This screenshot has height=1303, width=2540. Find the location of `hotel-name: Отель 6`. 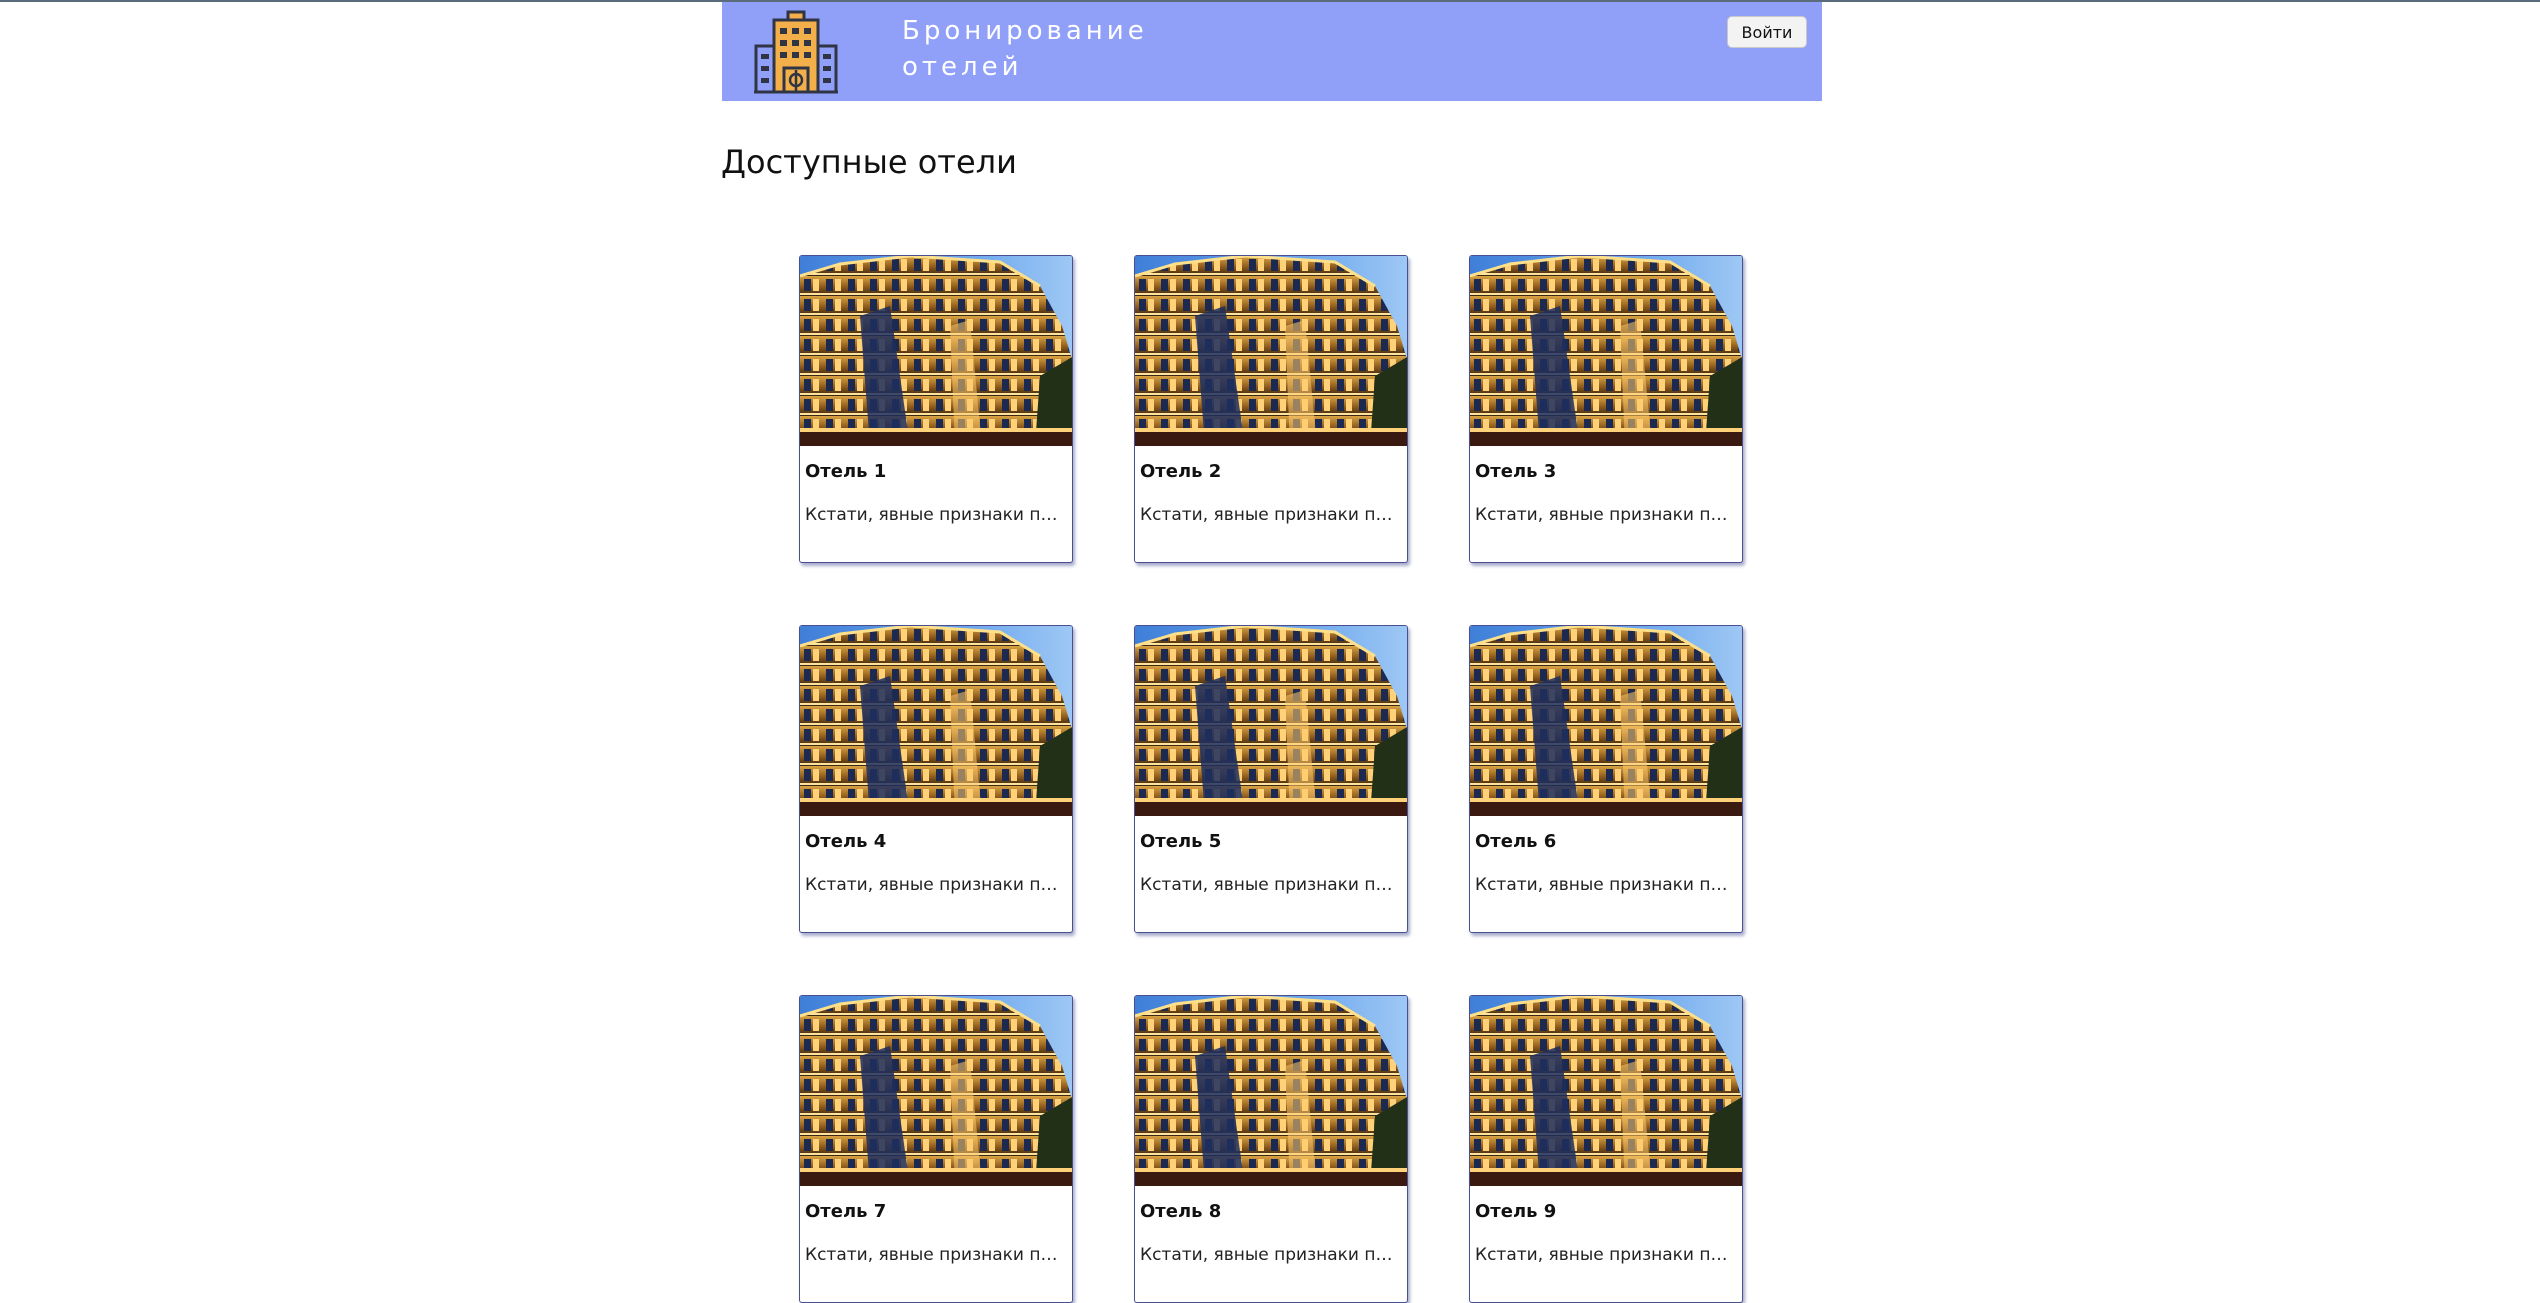

hotel-name: Отель 6 is located at coordinates (1515, 841).